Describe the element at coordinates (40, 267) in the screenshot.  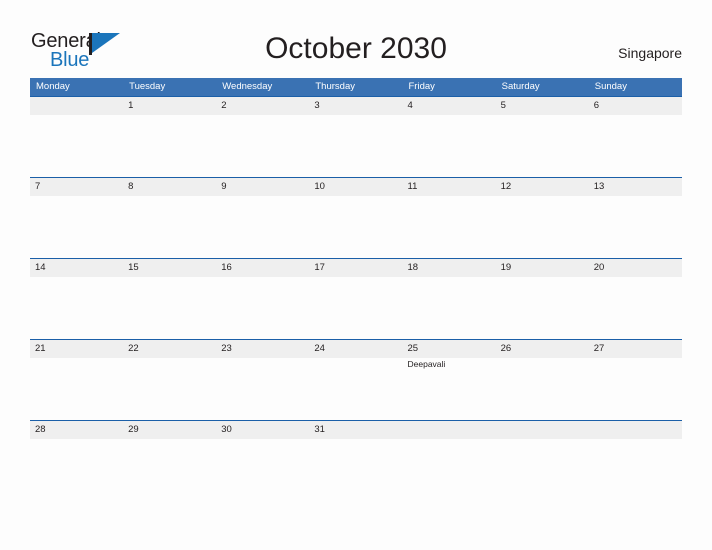
I see `day-number: 14` at that location.